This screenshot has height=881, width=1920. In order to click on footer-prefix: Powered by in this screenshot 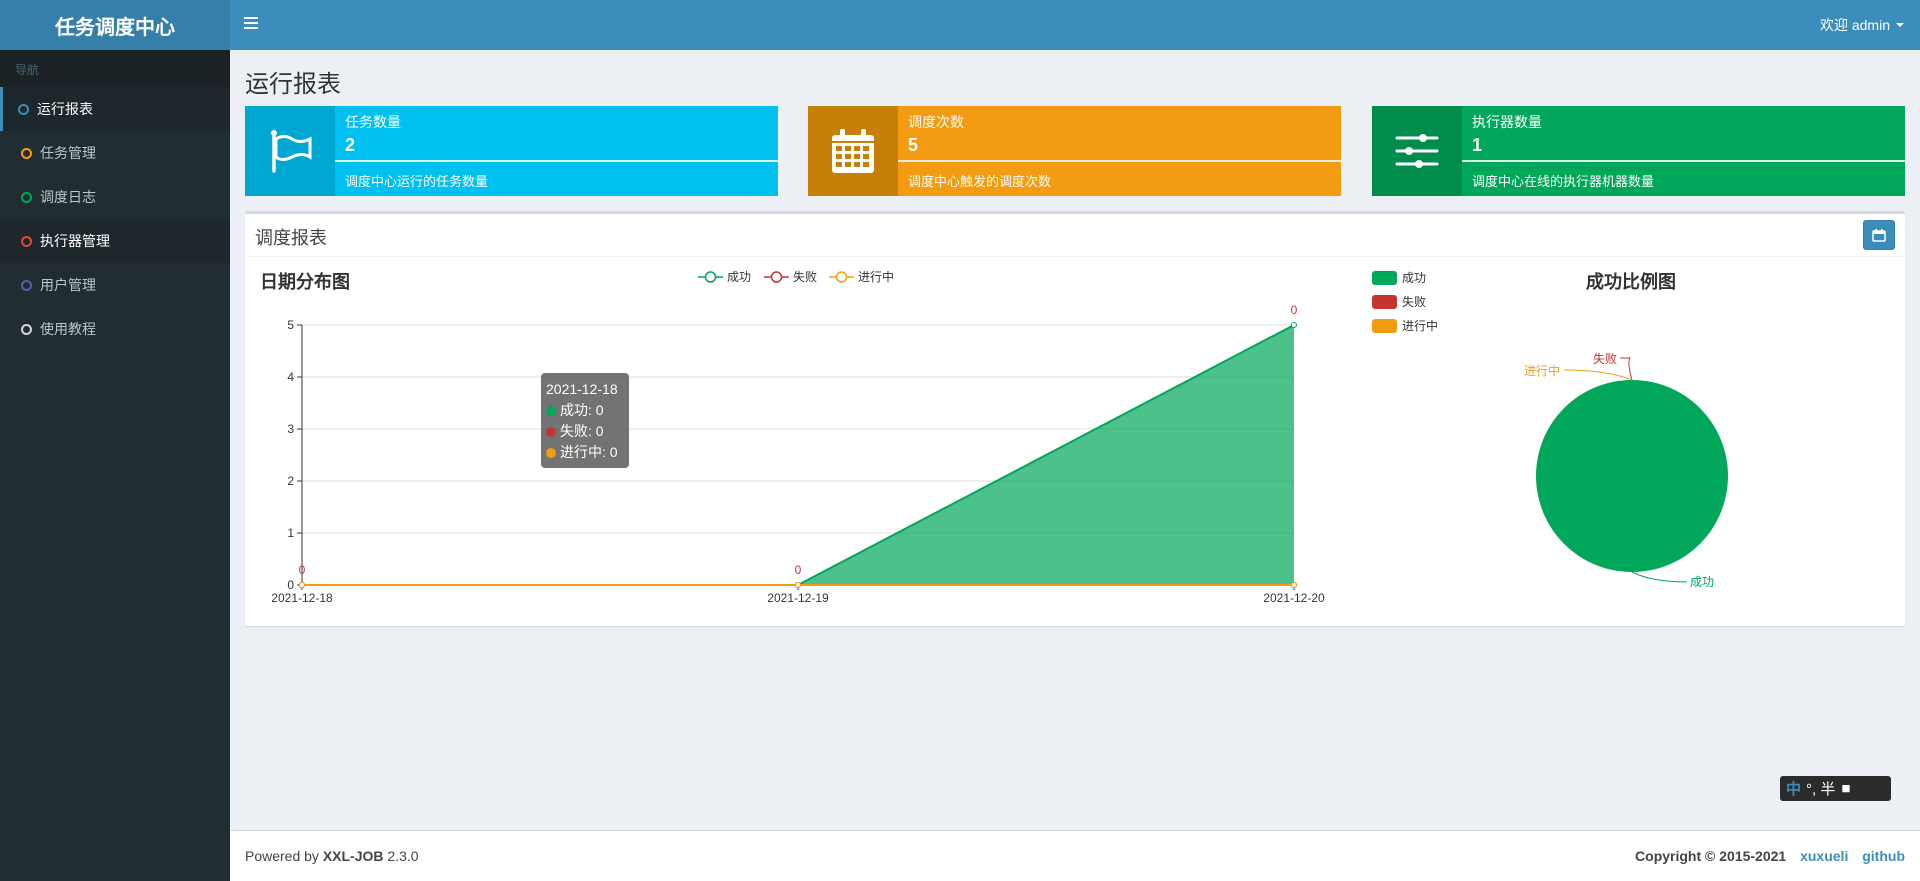, I will do `click(284, 856)`.